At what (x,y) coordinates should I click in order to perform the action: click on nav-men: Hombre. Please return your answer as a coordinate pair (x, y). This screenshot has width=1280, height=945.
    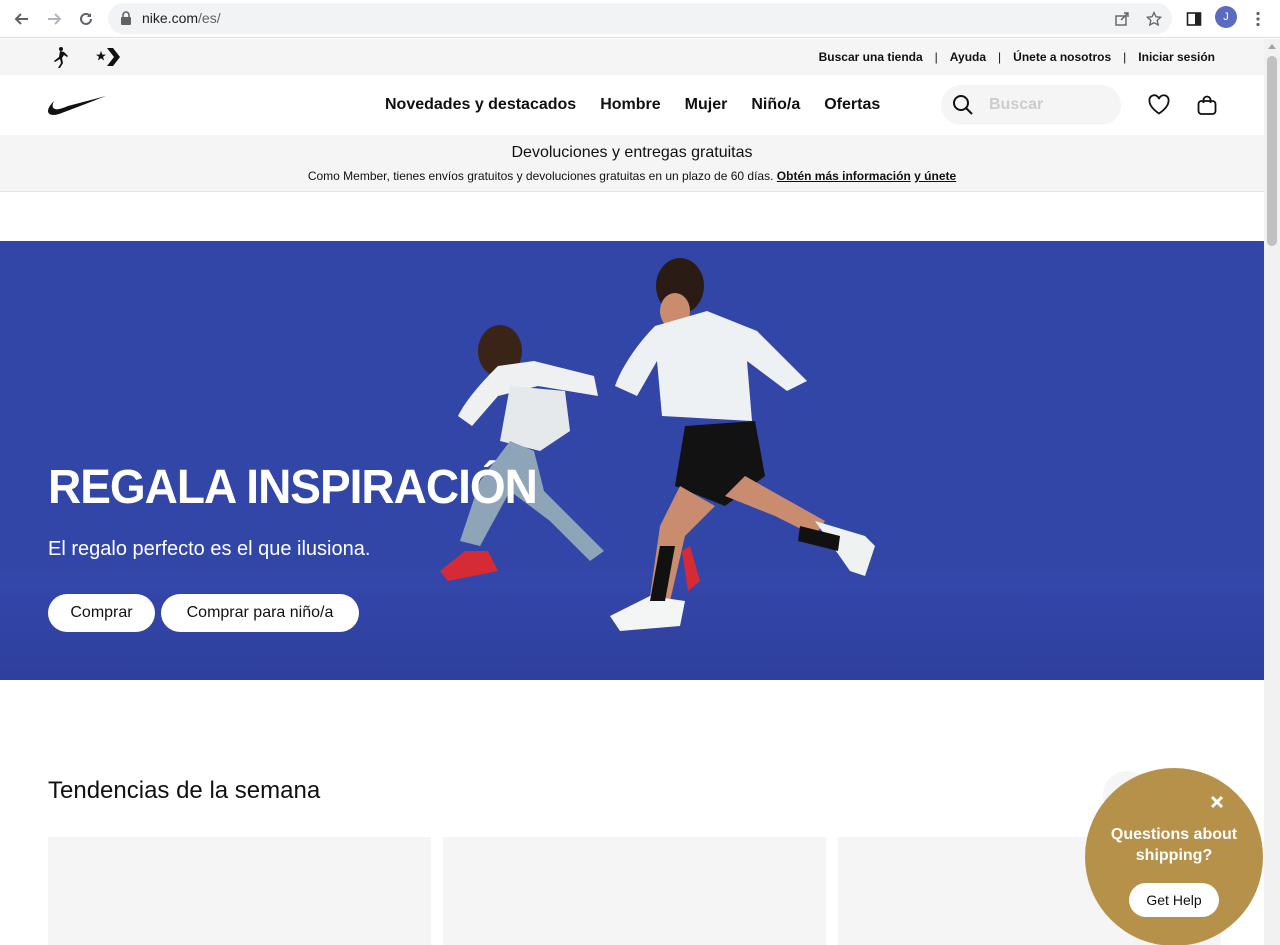
    Looking at the image, I should click on (630, 105).